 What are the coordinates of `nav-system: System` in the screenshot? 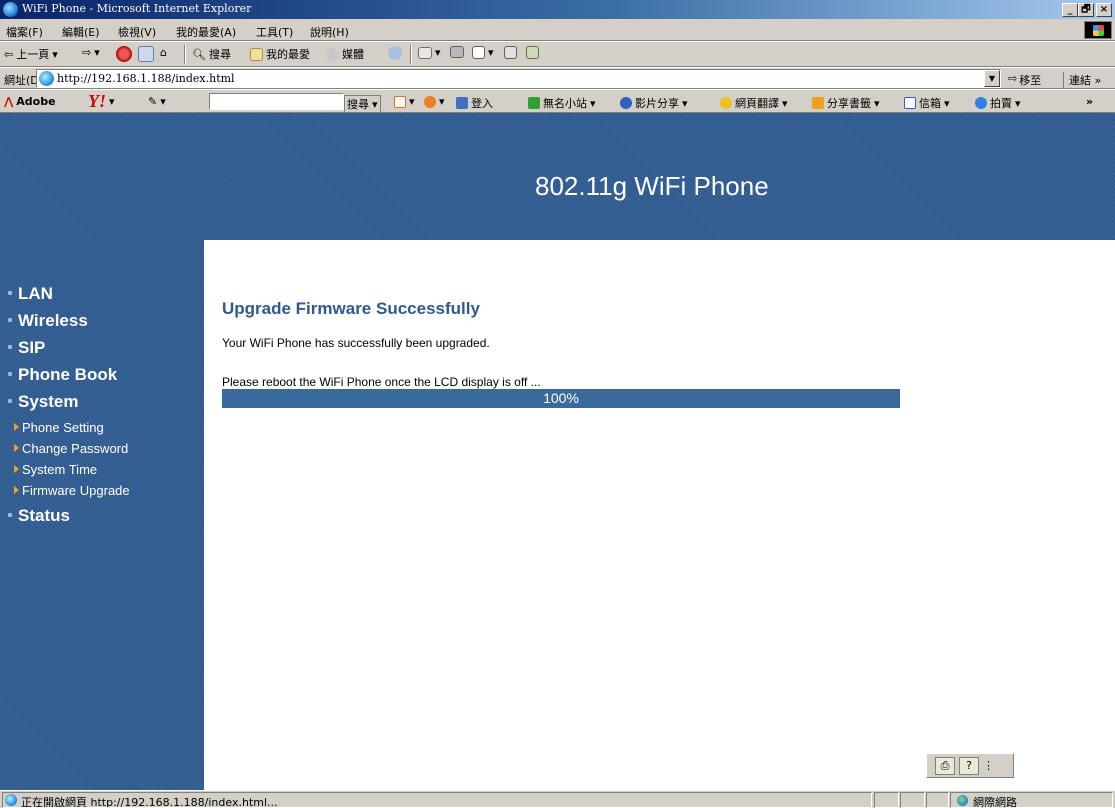 It's located at (42, 402).